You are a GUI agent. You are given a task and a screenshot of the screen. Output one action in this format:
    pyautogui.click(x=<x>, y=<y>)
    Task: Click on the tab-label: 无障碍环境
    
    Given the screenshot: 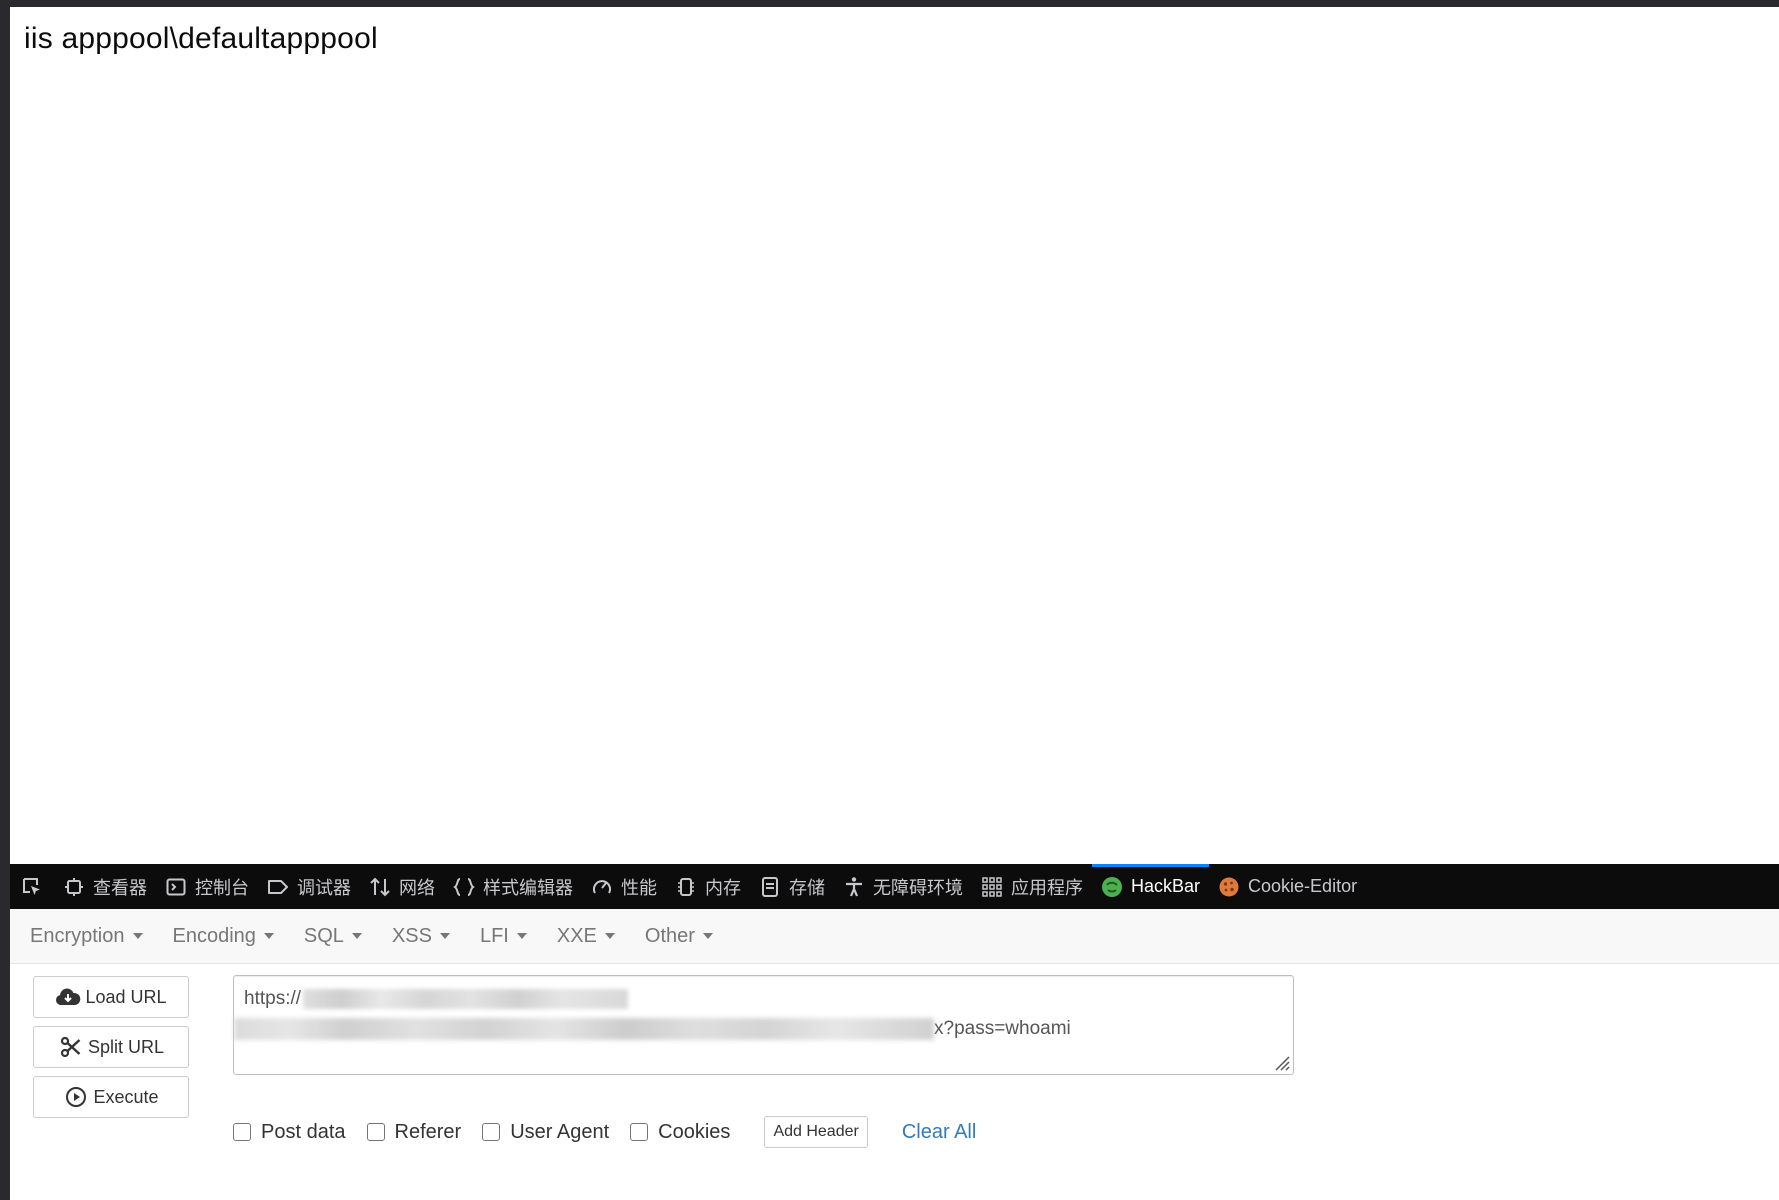 What is the action you would take?
    pyautogui.click(x=918, y=887)
    